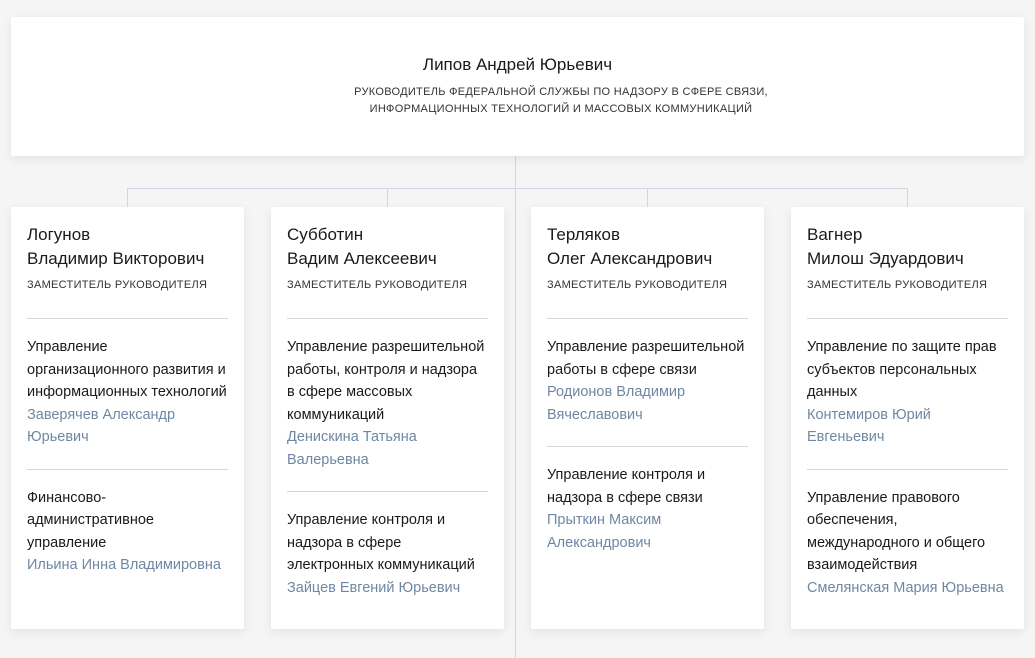 The width and height of the screenshot is (1035, 658). What do you see at coordinates (387, 448) in the screenshot?
I see `unit-head-link: Денискина Татьяна Валерьевна` at bounding box center [387, 448].